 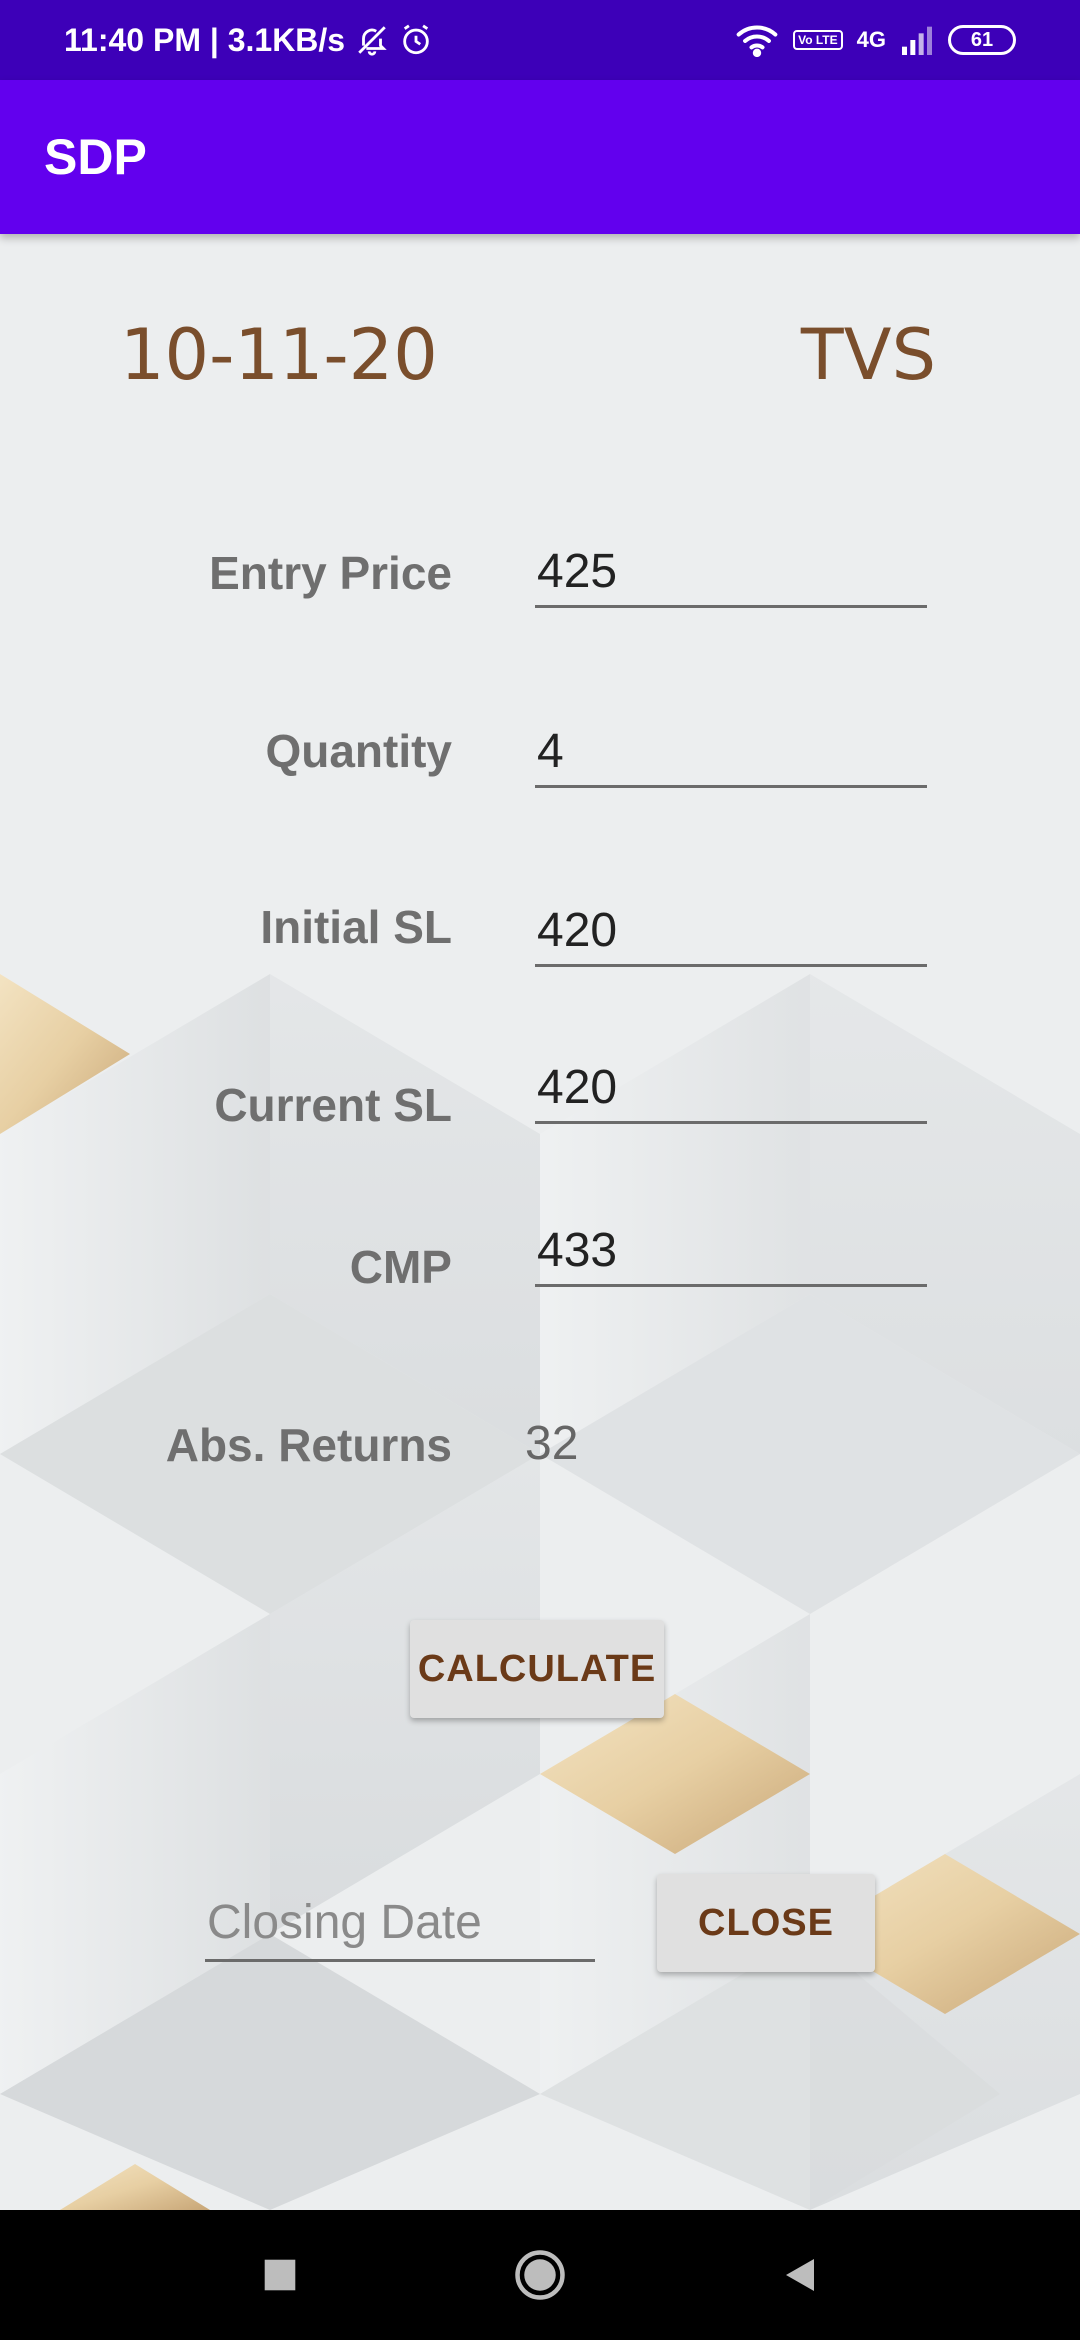 I want to click on triangle-back-icon, so click(x=800, y=2275).